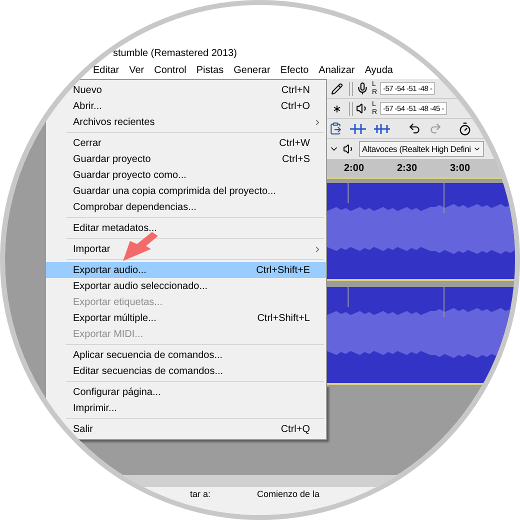 The image size is (520, 520). Describe the element at coordinates (186, 249) in the screenshot. I see `menu-item: Importar` at that location.